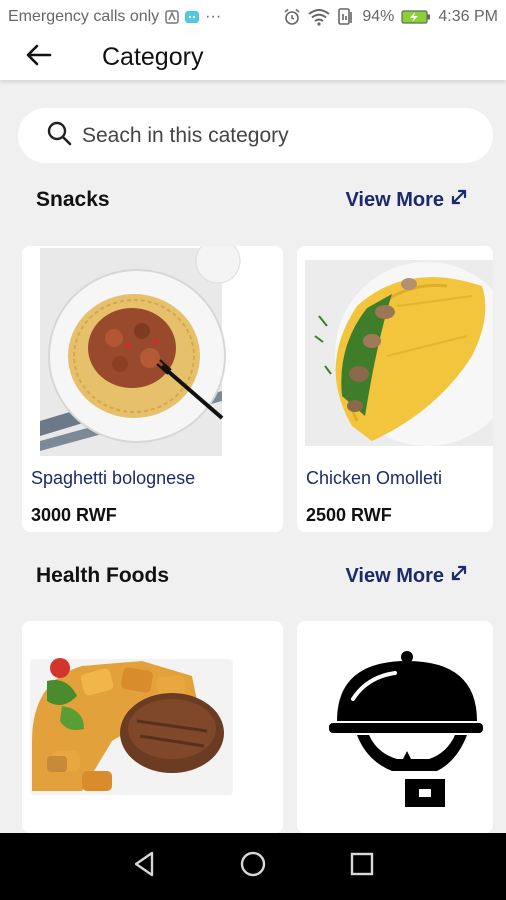 The height and width of the screenshot is (900, 506). I want to click on circle-home-icon, so click(253, 866).